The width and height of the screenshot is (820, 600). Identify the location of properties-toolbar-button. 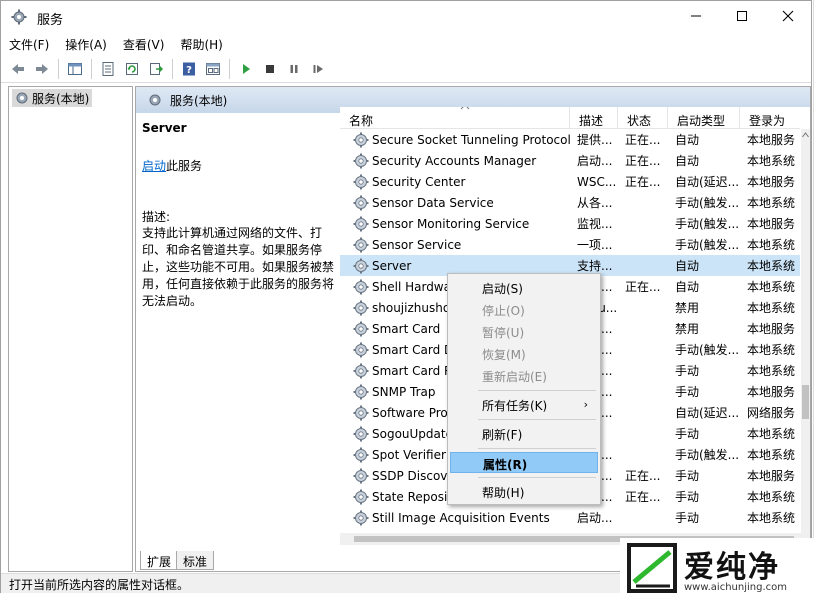
(108, 69).